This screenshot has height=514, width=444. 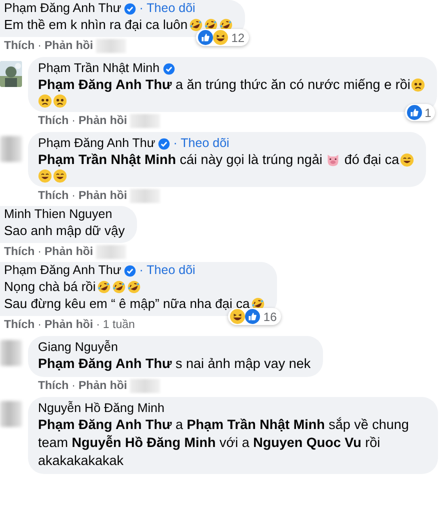 I want to click on author-name: Phạm Trần Nhật Minh, so click(x=99, y=68).